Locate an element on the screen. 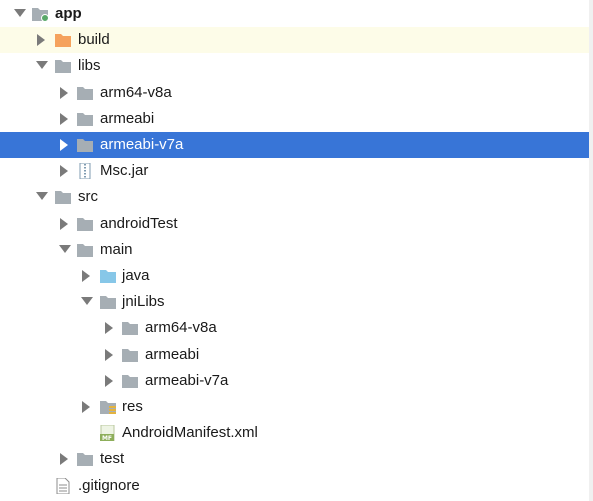  tree-node-label: test is located at coordinates (112, 459).